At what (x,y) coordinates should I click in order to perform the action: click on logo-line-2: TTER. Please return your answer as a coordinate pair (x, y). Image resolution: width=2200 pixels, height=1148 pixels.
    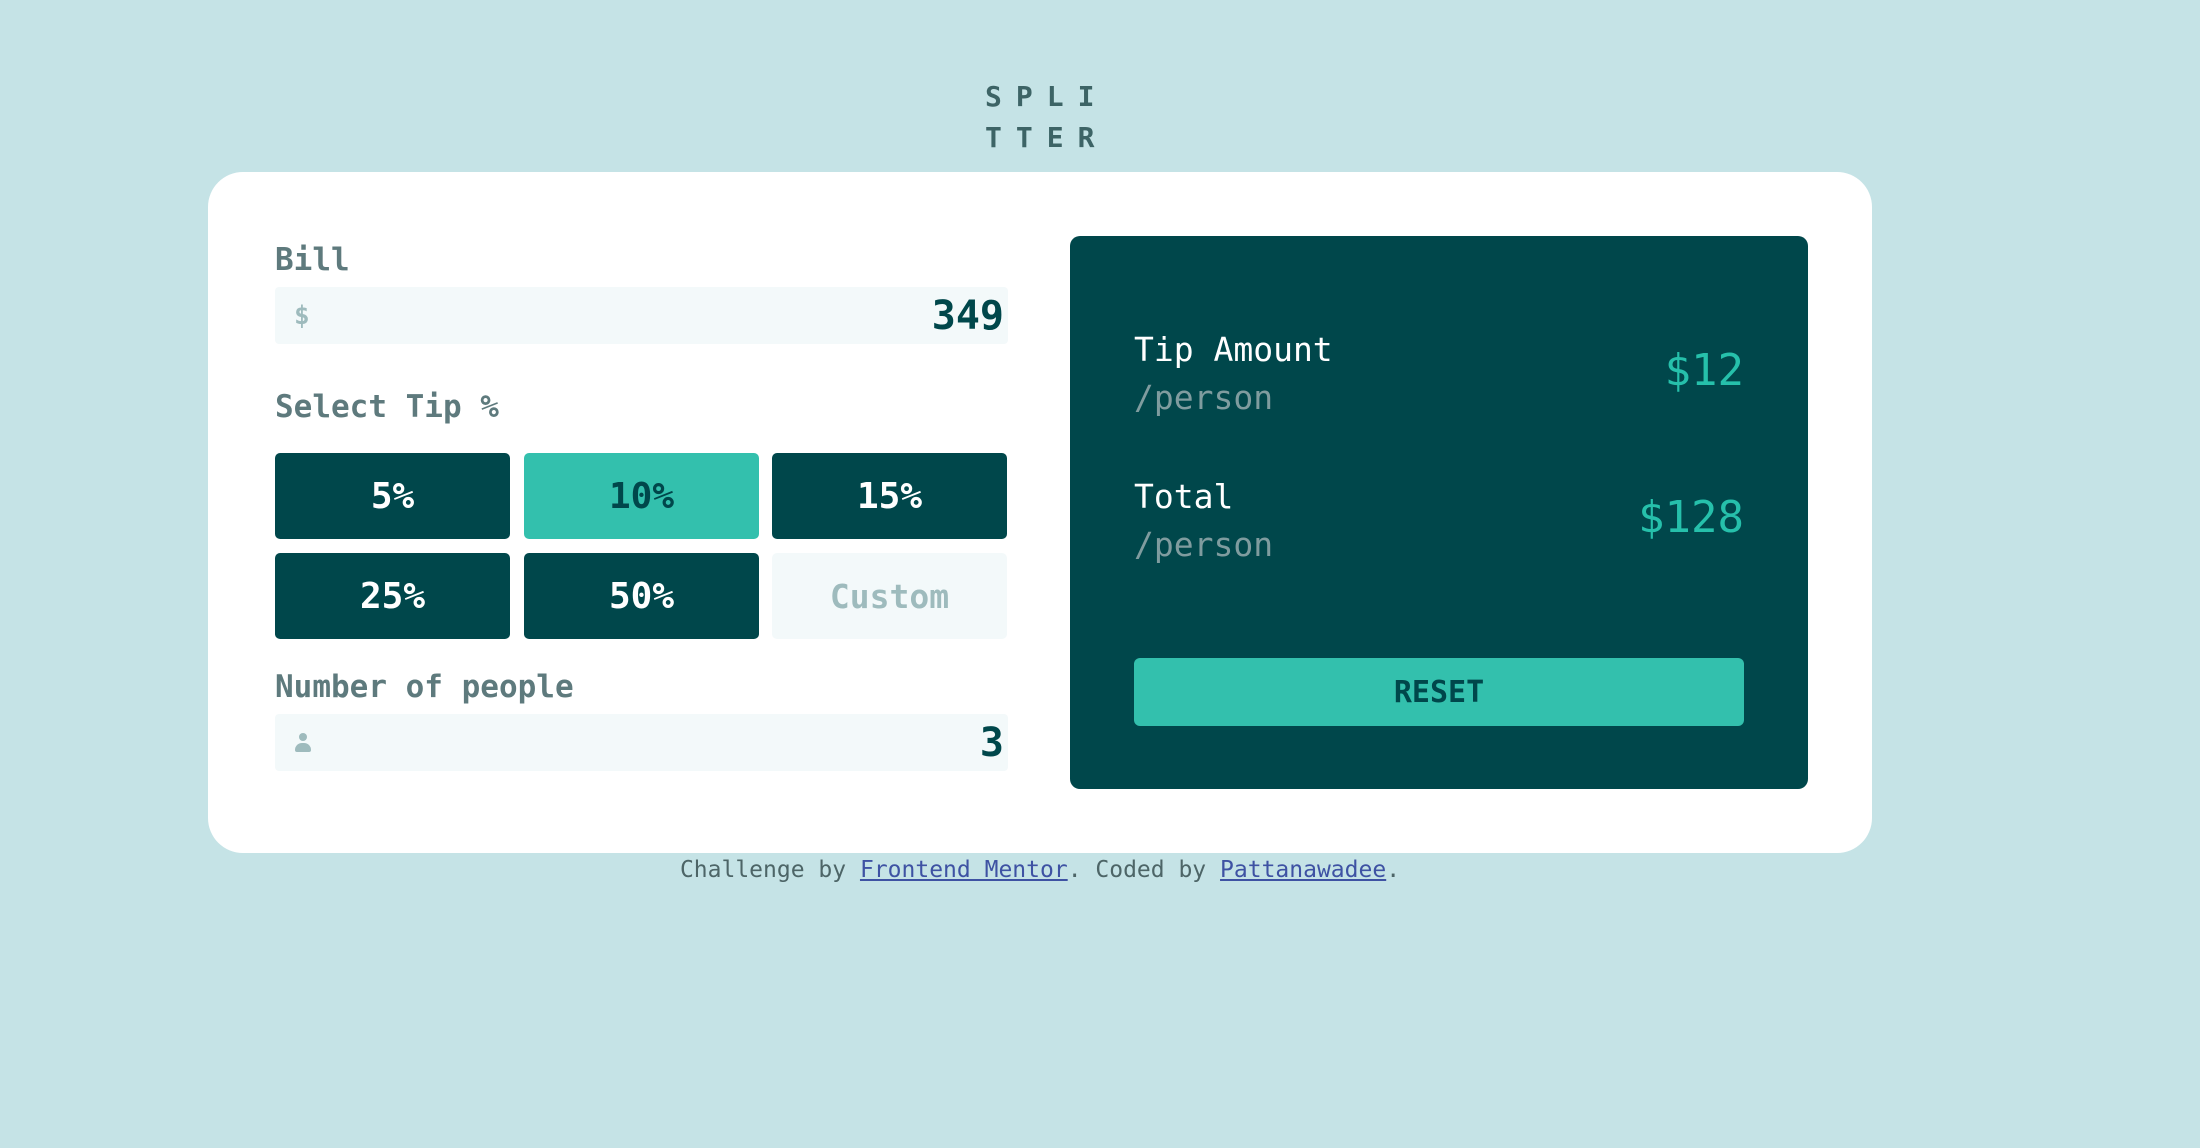
    Looking at the image, I should click on (1047, 137).